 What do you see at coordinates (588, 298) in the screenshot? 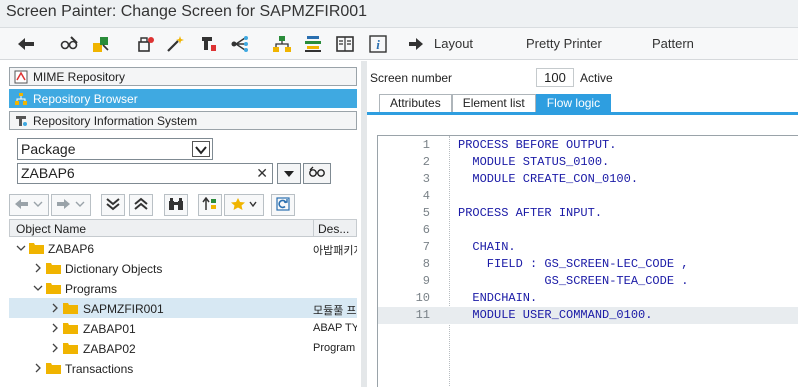
I see `code-line: 10 ENDCHAIN.` at bounding box center [588, 298].